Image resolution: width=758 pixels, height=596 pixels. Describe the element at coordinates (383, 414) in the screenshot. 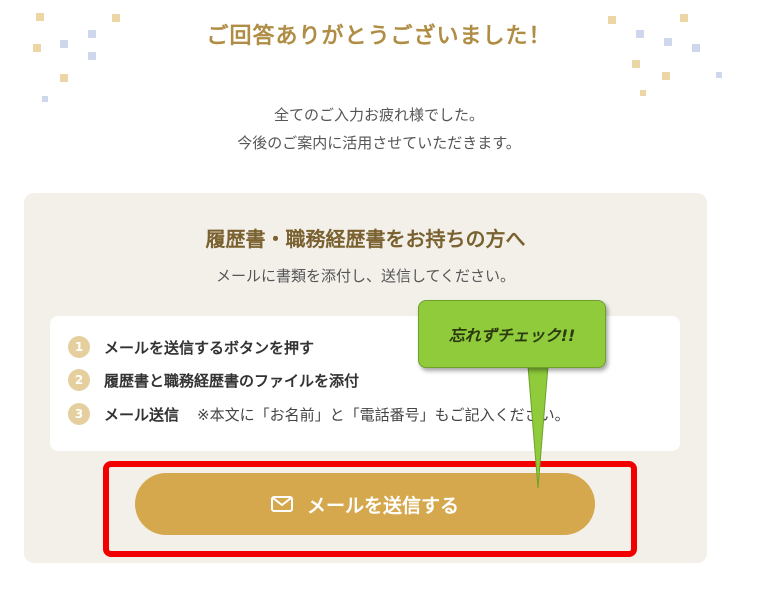

I see `step-note: ※本文に「お名前」と「電話番号」もご記入ください。` at that location.